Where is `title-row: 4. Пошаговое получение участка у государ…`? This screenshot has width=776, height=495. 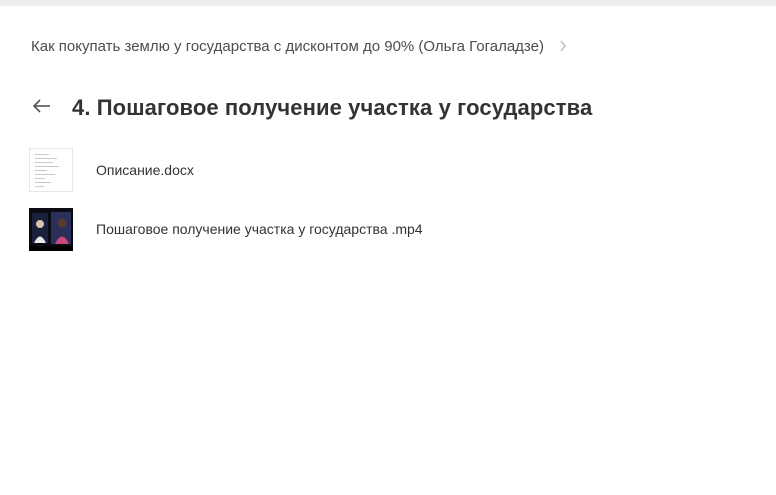 title-row: 4. Пошаговое получение участка у государ… is located at coordinates (311, 108).